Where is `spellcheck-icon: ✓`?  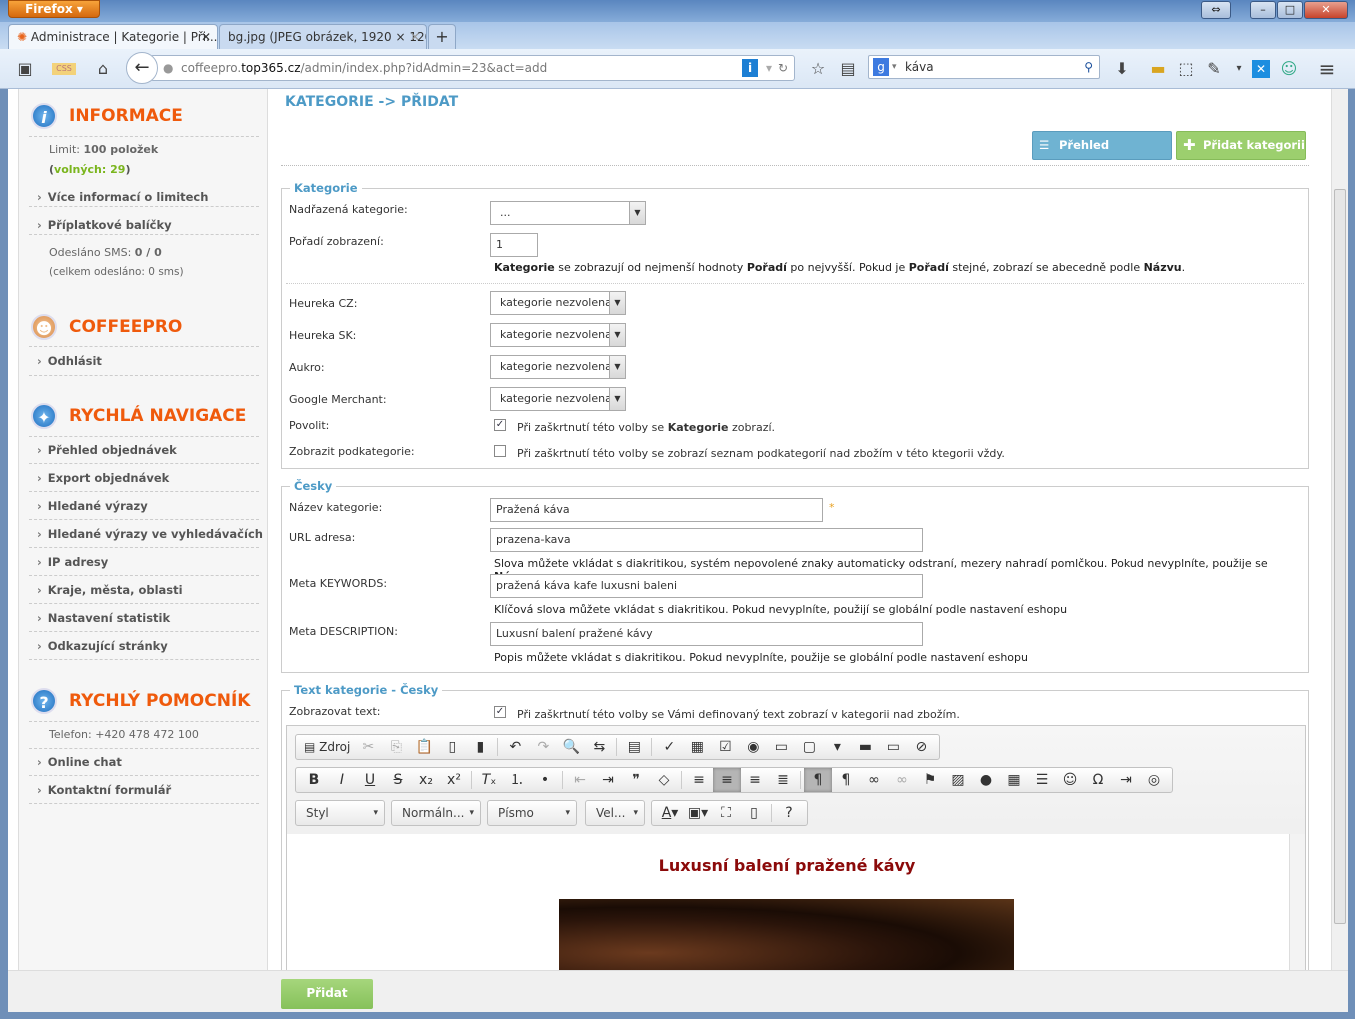 spellcheck-icon: ✓ is located at coordinates (669, 747).